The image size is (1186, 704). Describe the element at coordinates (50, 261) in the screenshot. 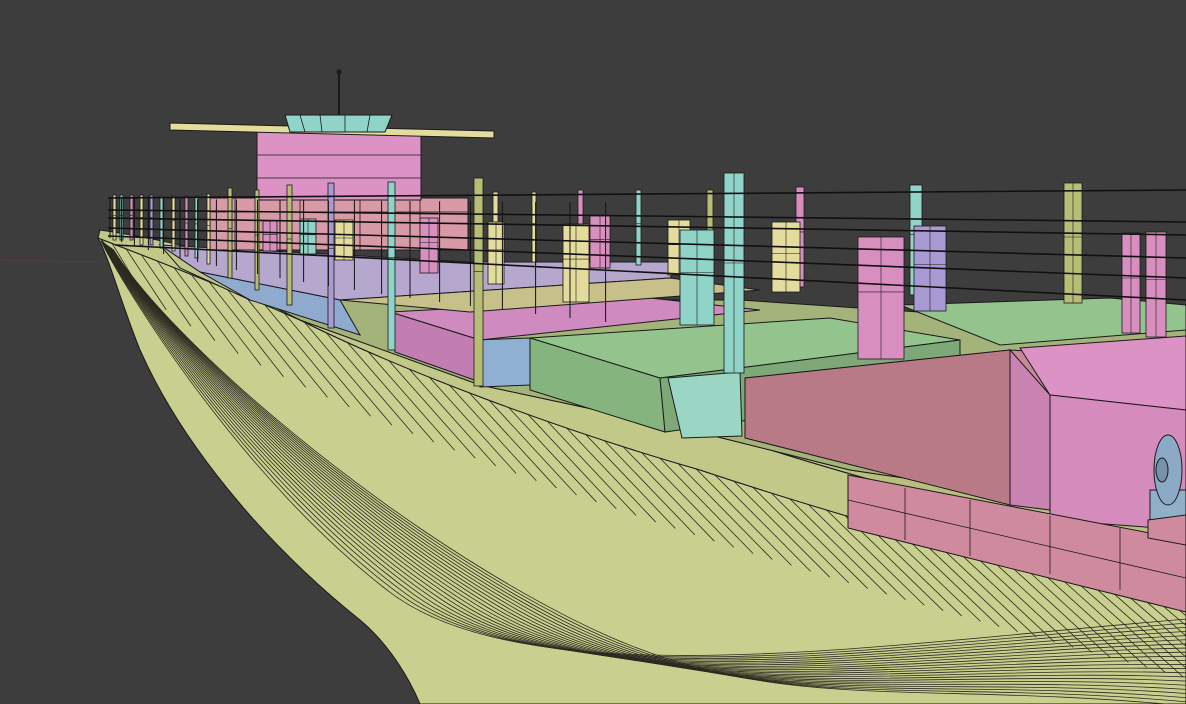

I see `horizon-line` at that location.